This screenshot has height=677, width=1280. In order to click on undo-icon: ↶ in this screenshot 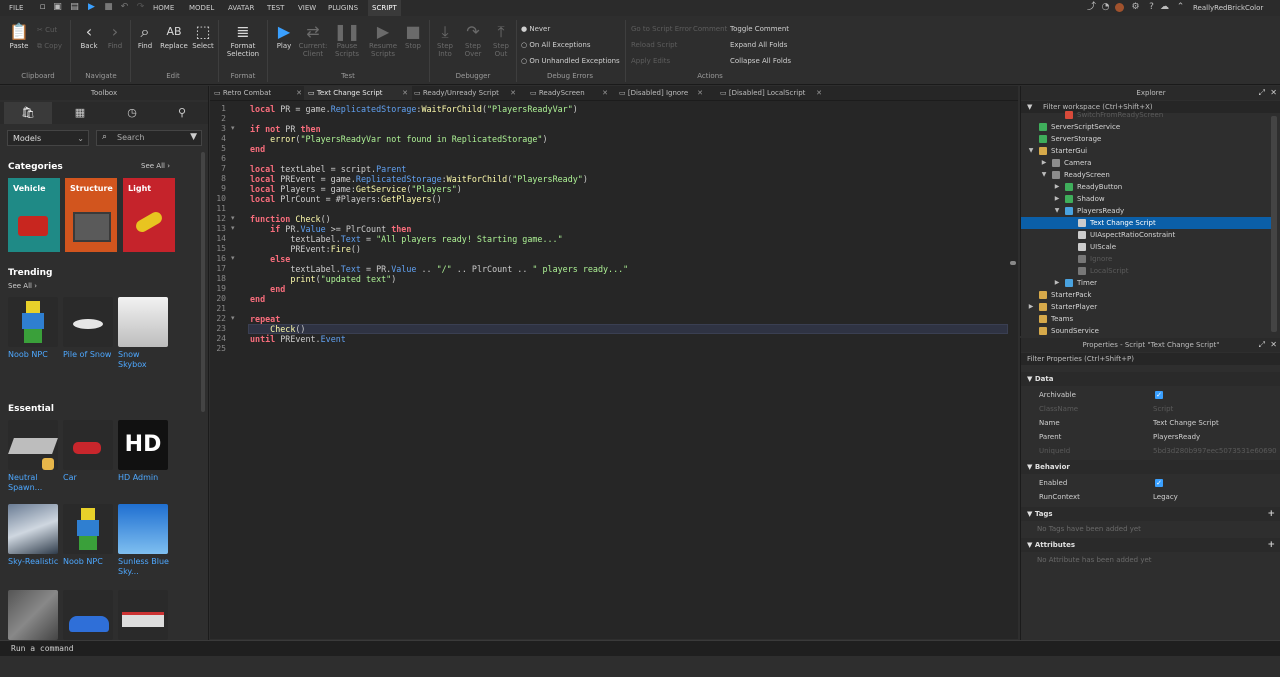, I will do `click(124, 7)`.